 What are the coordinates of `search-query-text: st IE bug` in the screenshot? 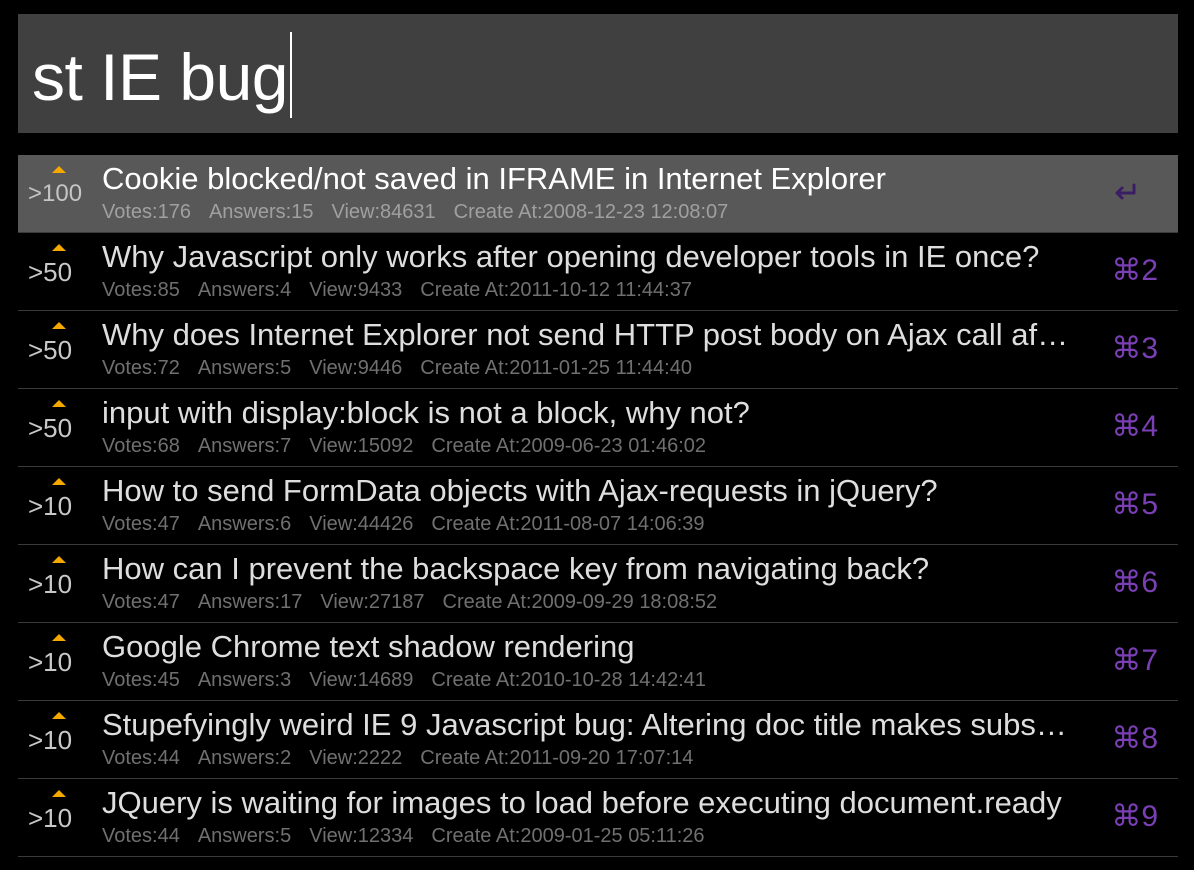 It's located at (160, 77).